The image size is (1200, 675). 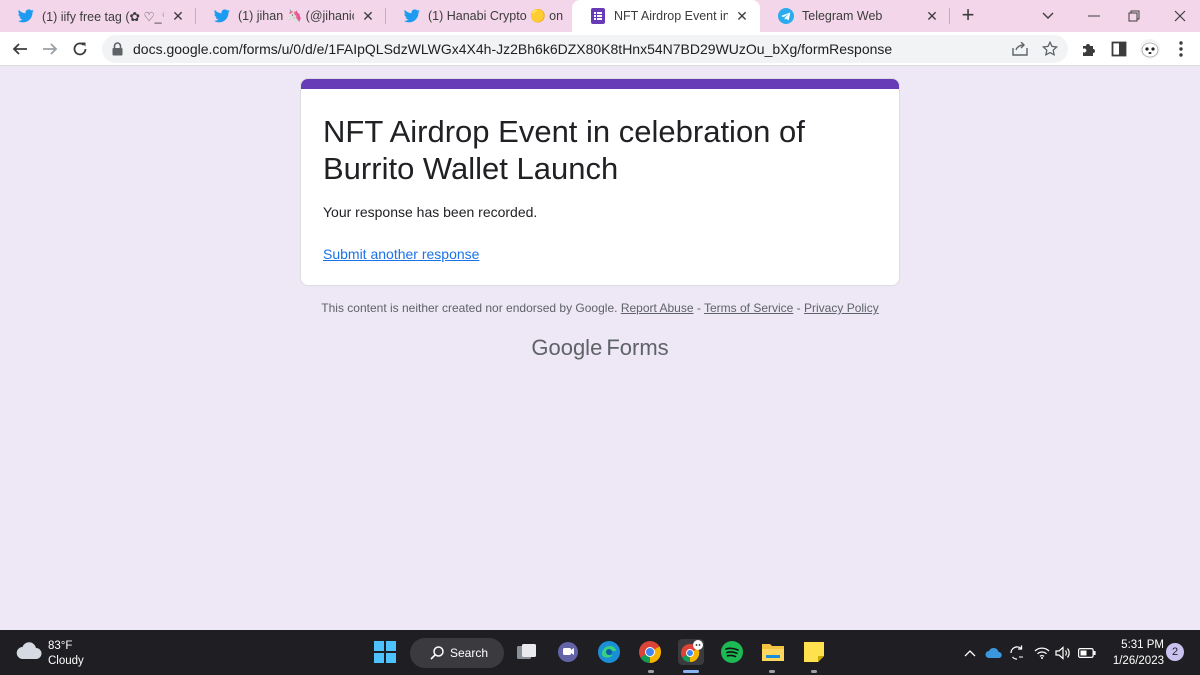 I want to click on terms-of-service-link: Terms of Service, so click(x=748, y=308).